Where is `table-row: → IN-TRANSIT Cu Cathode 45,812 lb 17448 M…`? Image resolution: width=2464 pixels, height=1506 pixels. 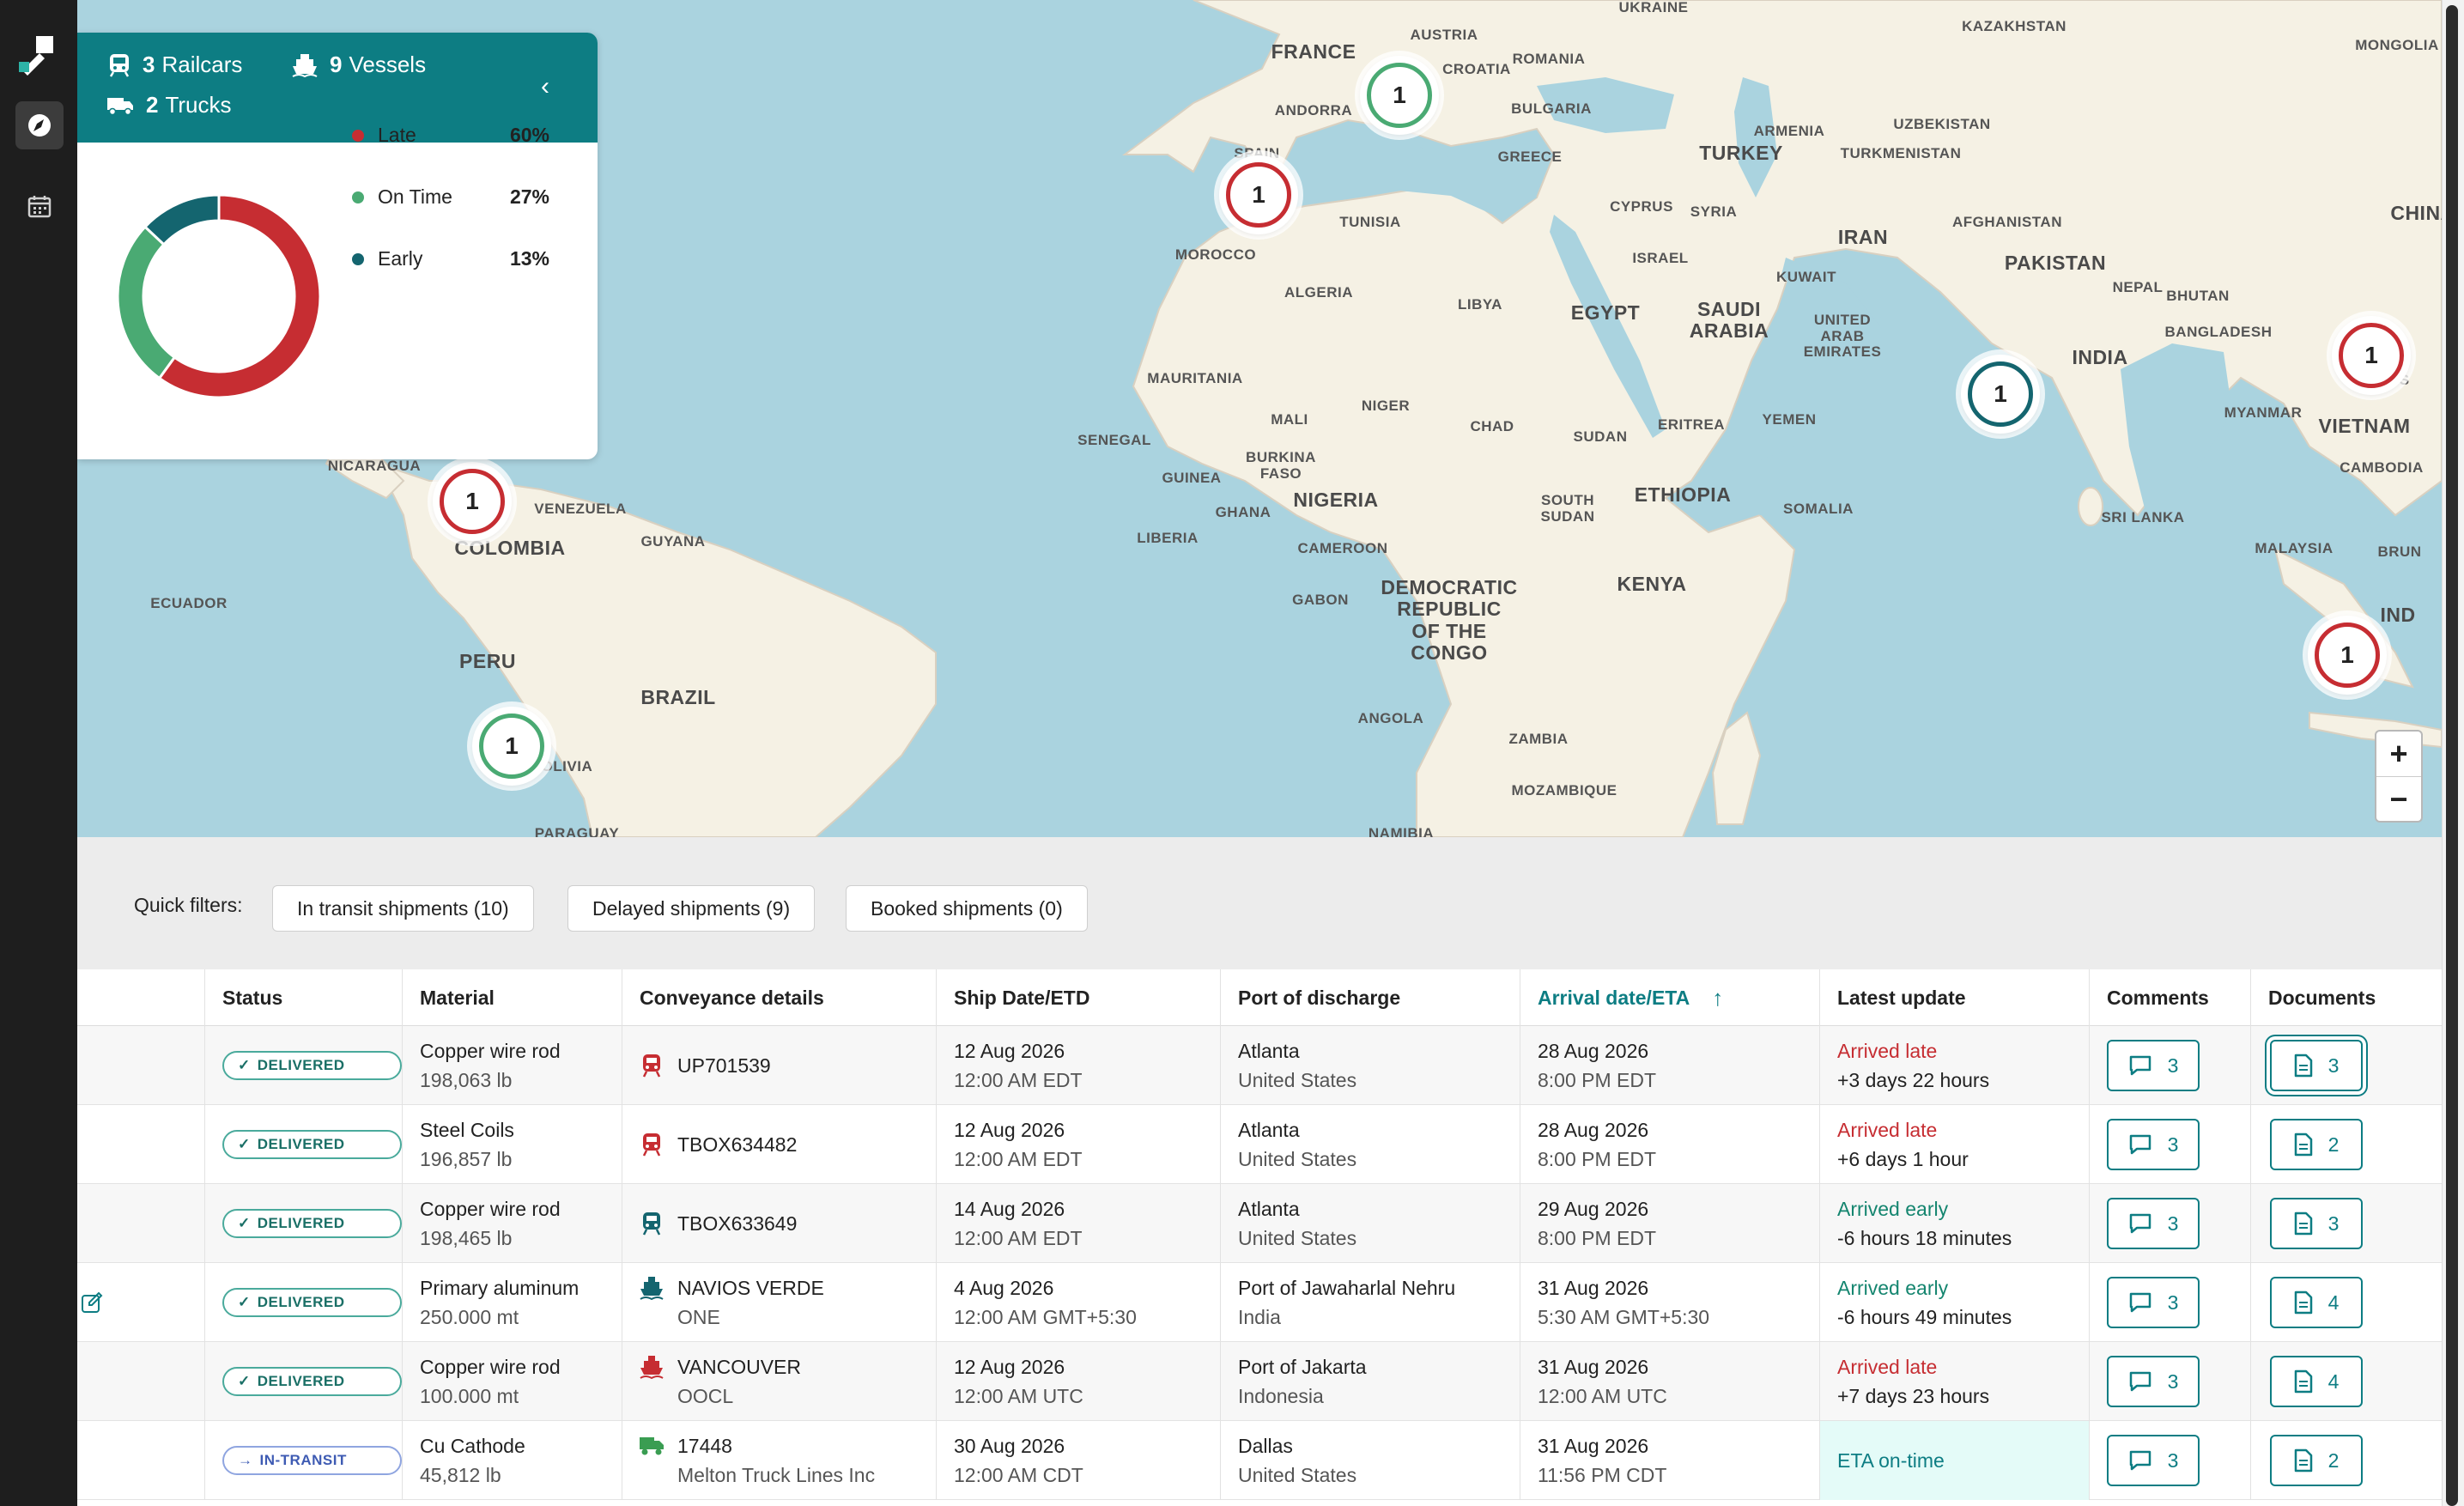 table-row: → IN-TRANSIT Cu Cathode 45,812 lb 17448 M… is located at coordinates (1259, 1461).